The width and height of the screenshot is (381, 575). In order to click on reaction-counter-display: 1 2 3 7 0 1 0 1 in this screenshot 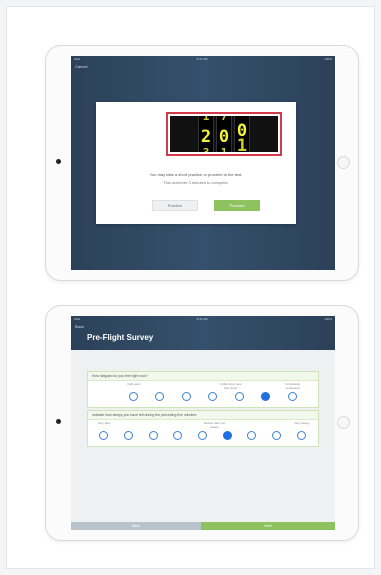, I will do `click(224, 134)`.